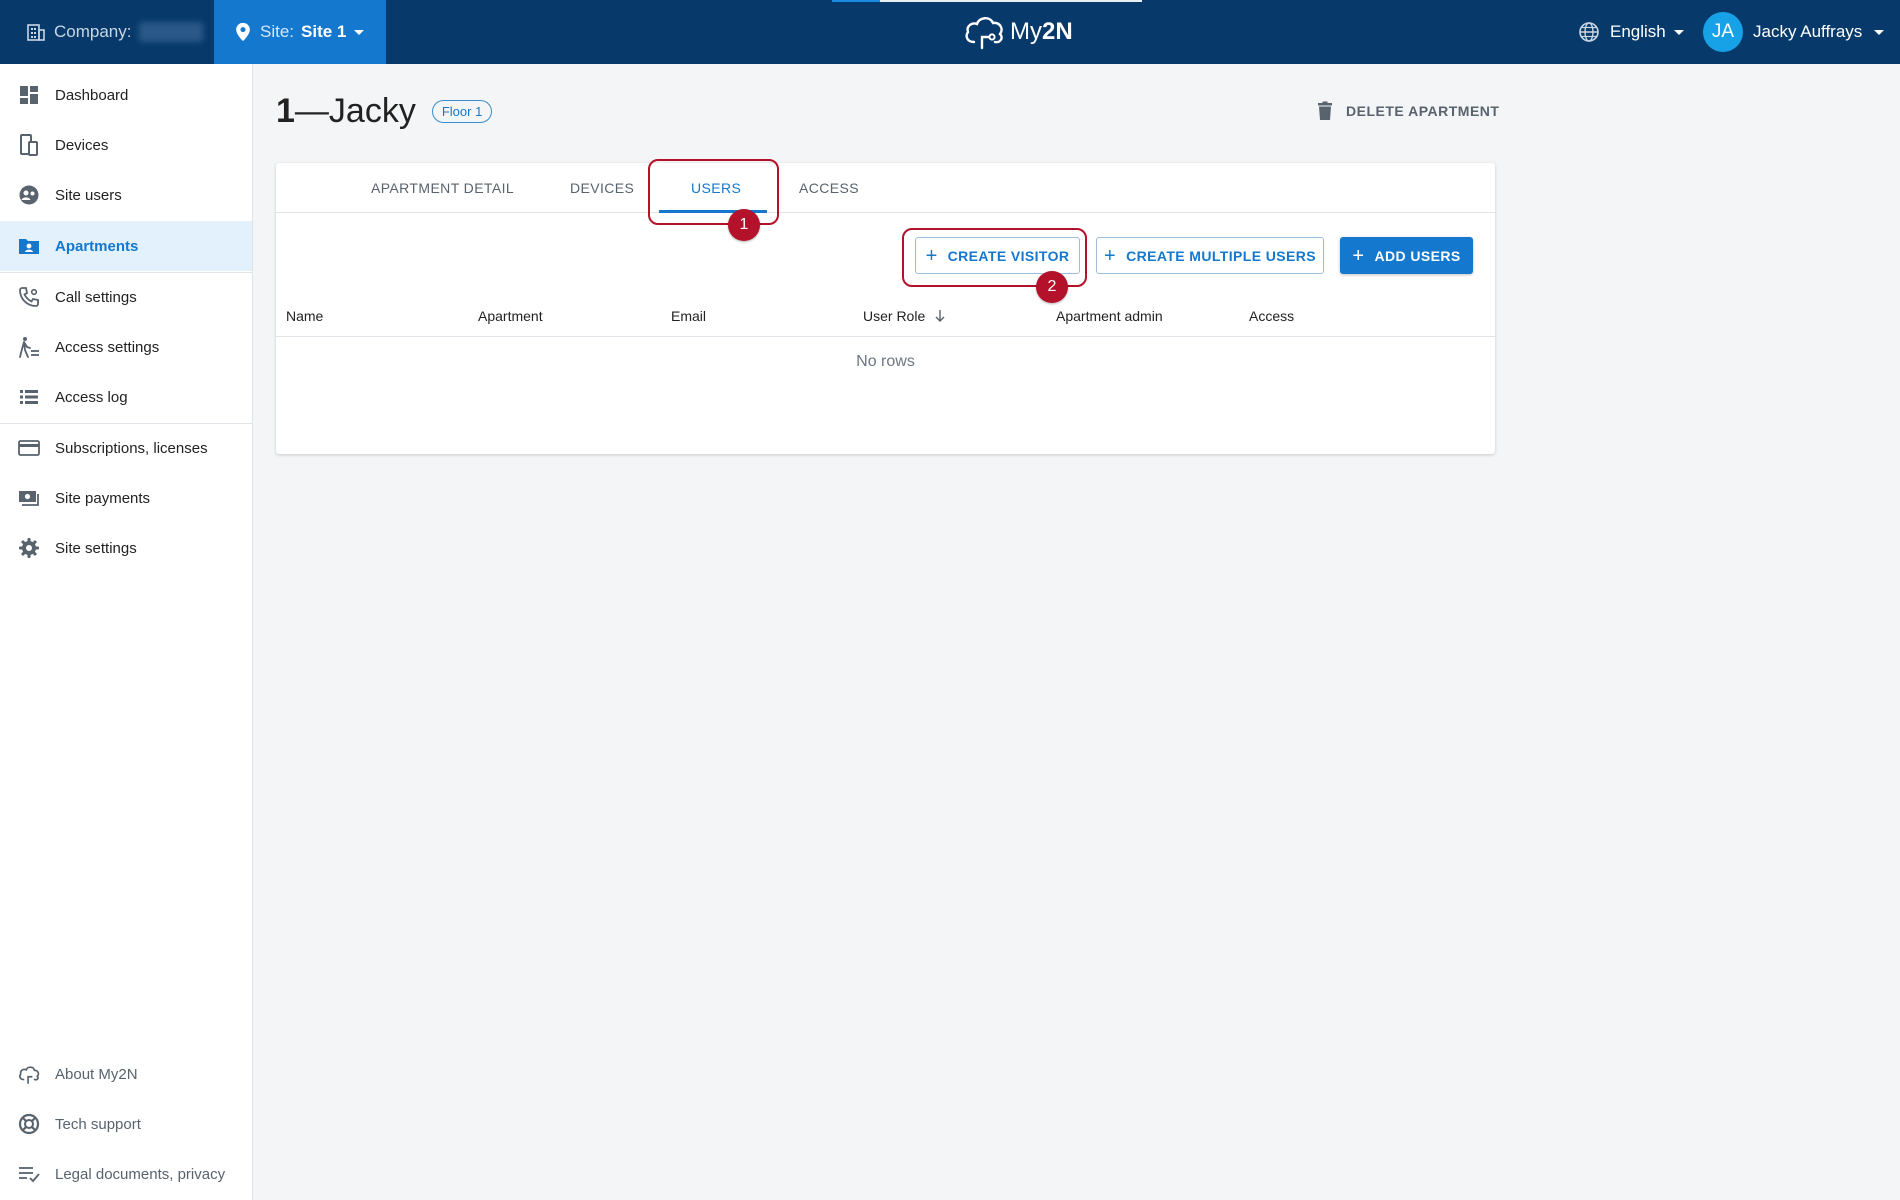 The width and height of the screenshot is (1900, 1200). Describe the element at coordinates (324, 31) in the screenshot. I see `site-value: Site 1` at that location.